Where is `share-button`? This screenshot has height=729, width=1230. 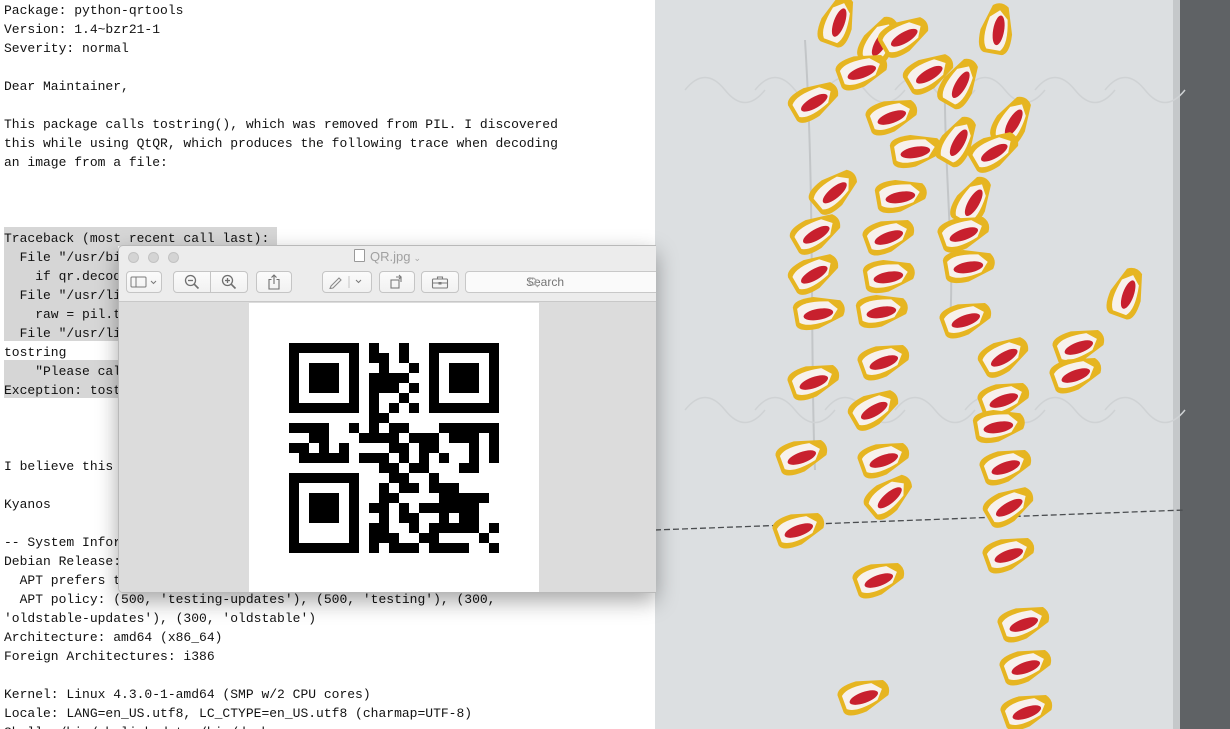
share-button is located at coordinates (274, 282).